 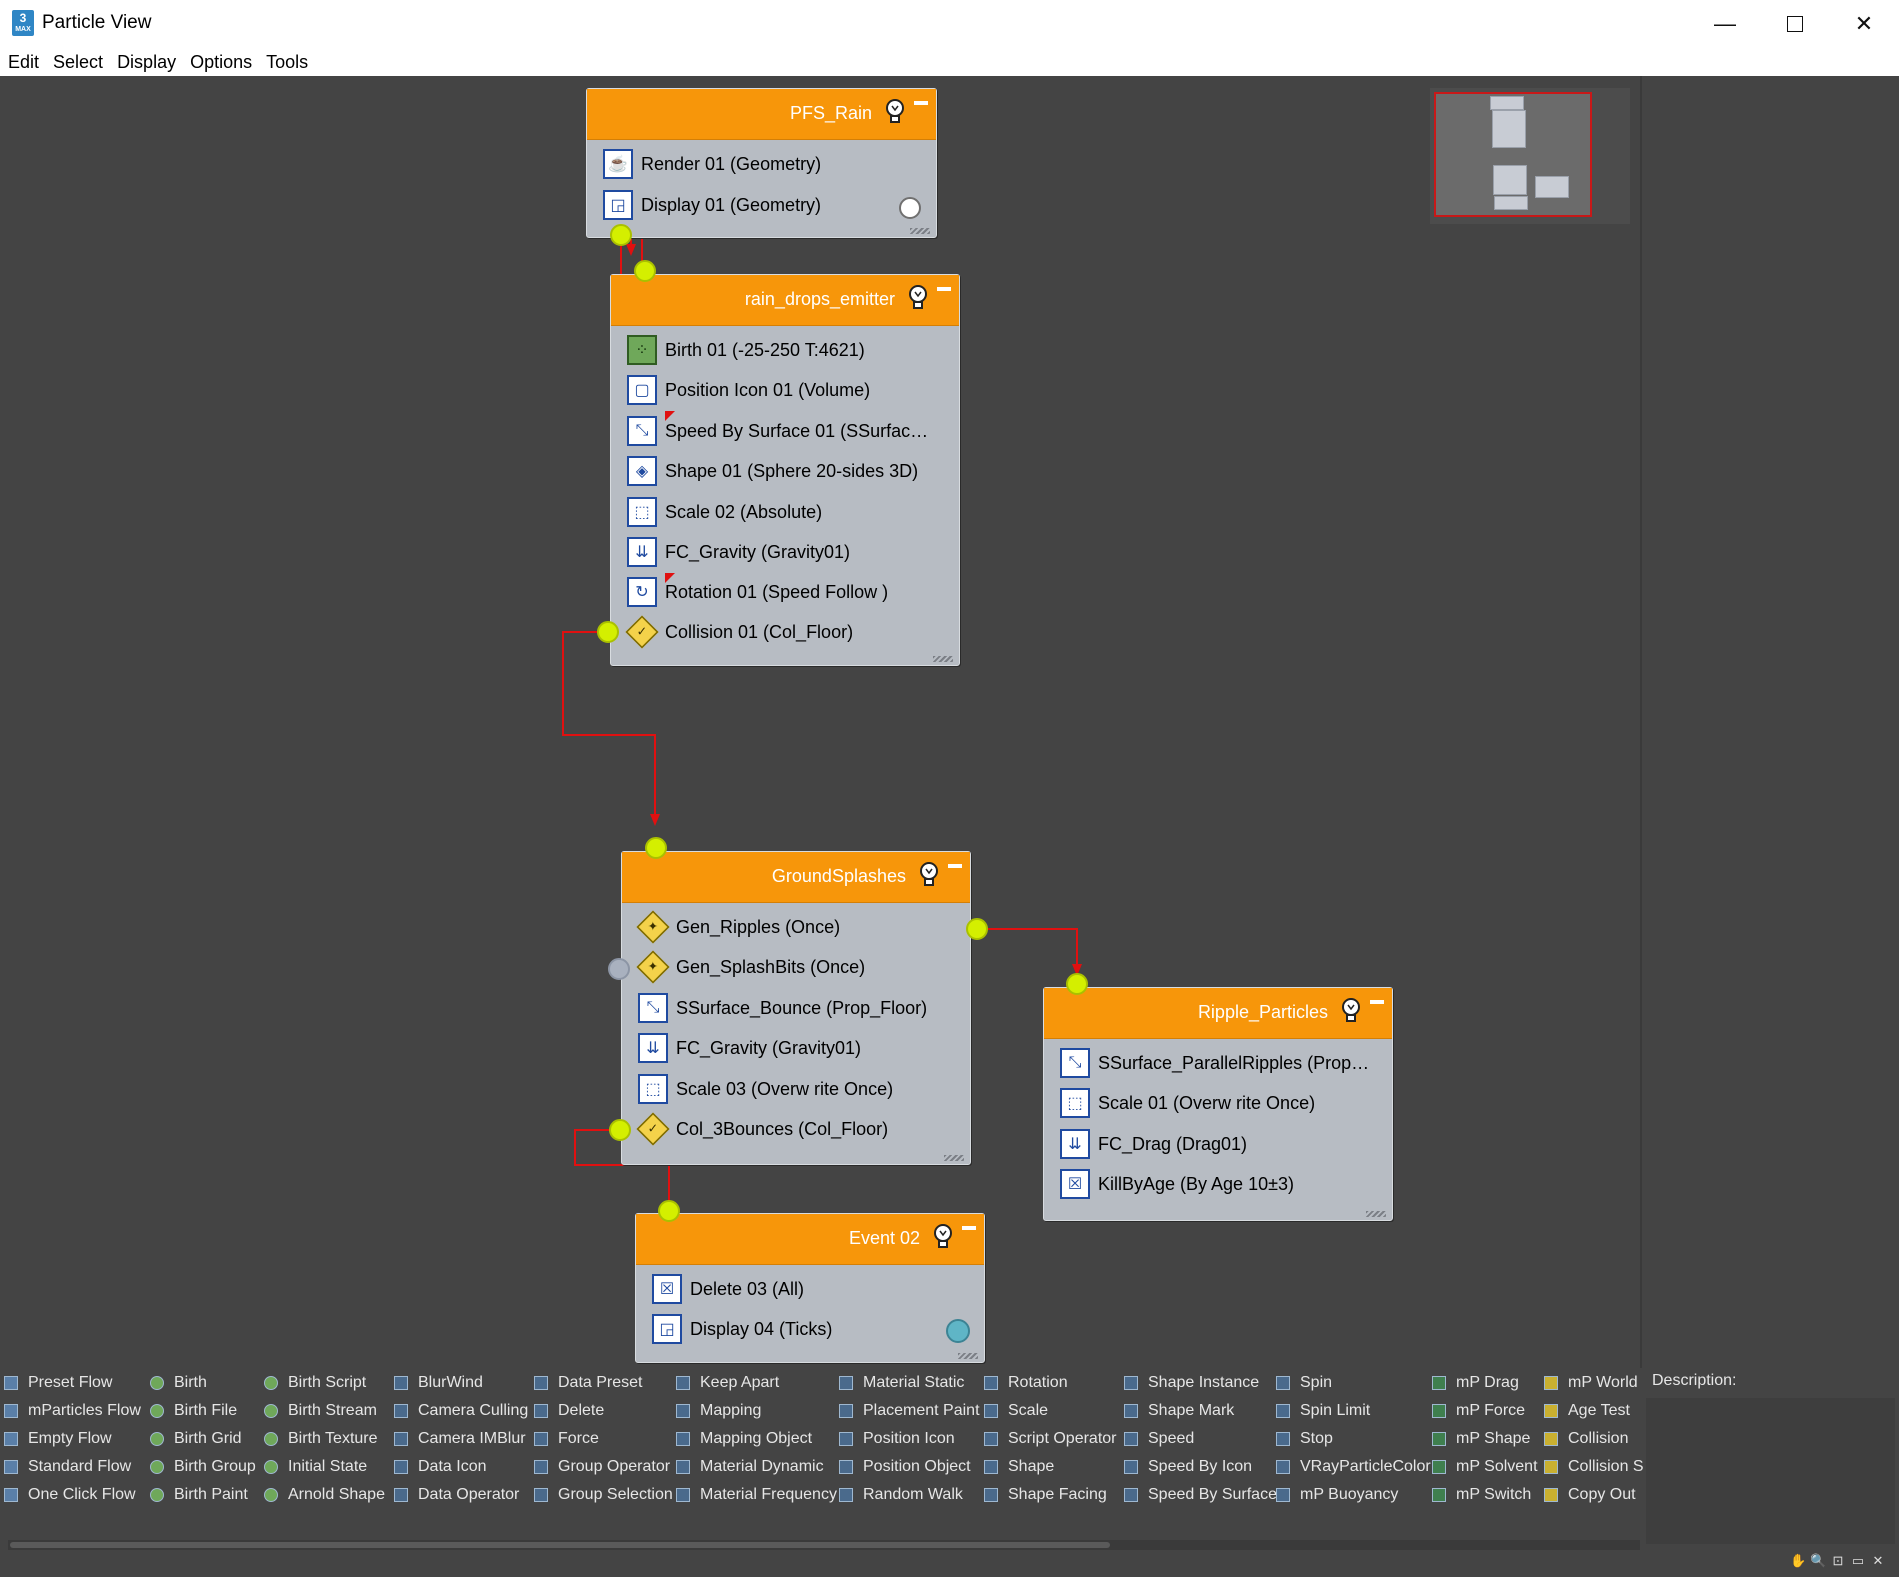 I want to click on navigator-viewport-frame, so click(x=1513, y=154).